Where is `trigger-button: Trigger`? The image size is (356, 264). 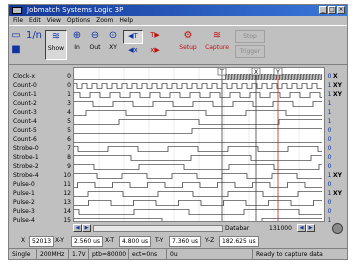 trigger-button: Trigger is located at coordinates (250, 51).